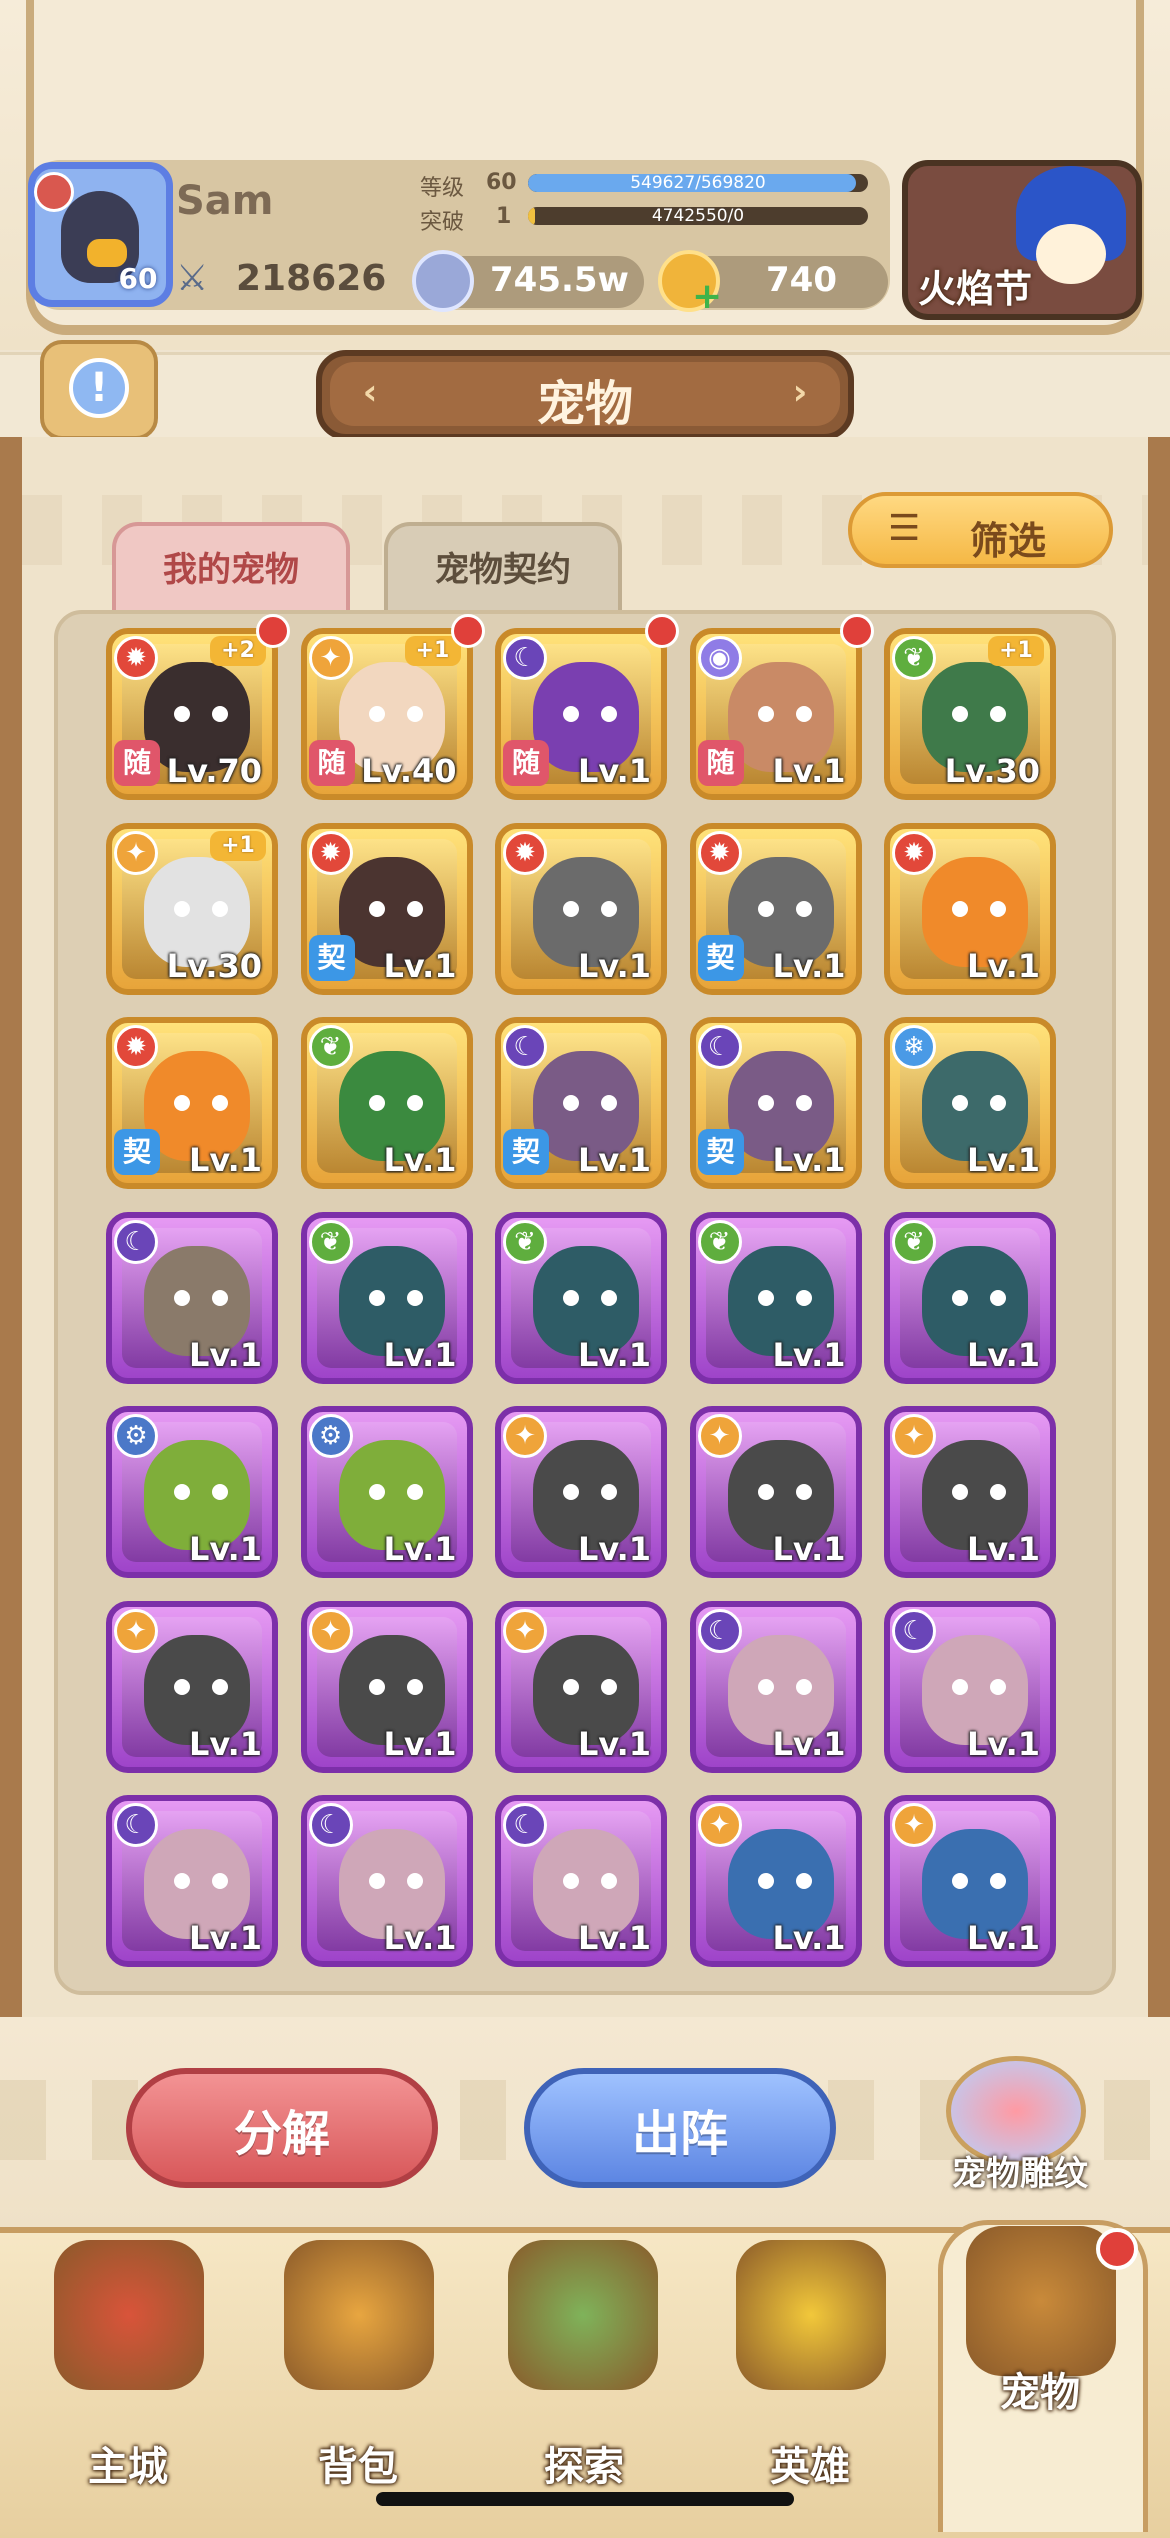 The width and height of the screenshot is (1170, 2538). Describe the element at coordinates (775, 714) in the screenshot. I see `pet-card: ◉ 随 Lv.1` at that location.